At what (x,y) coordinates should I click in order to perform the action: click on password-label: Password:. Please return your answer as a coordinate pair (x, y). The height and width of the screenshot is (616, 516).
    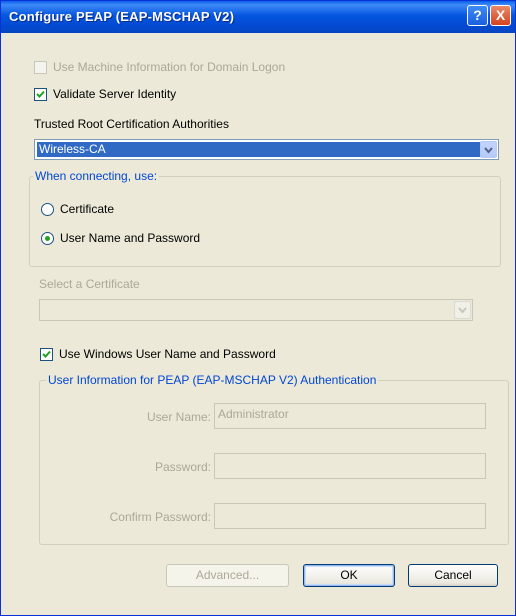
    Looking at the image, I should click on (182, 467).